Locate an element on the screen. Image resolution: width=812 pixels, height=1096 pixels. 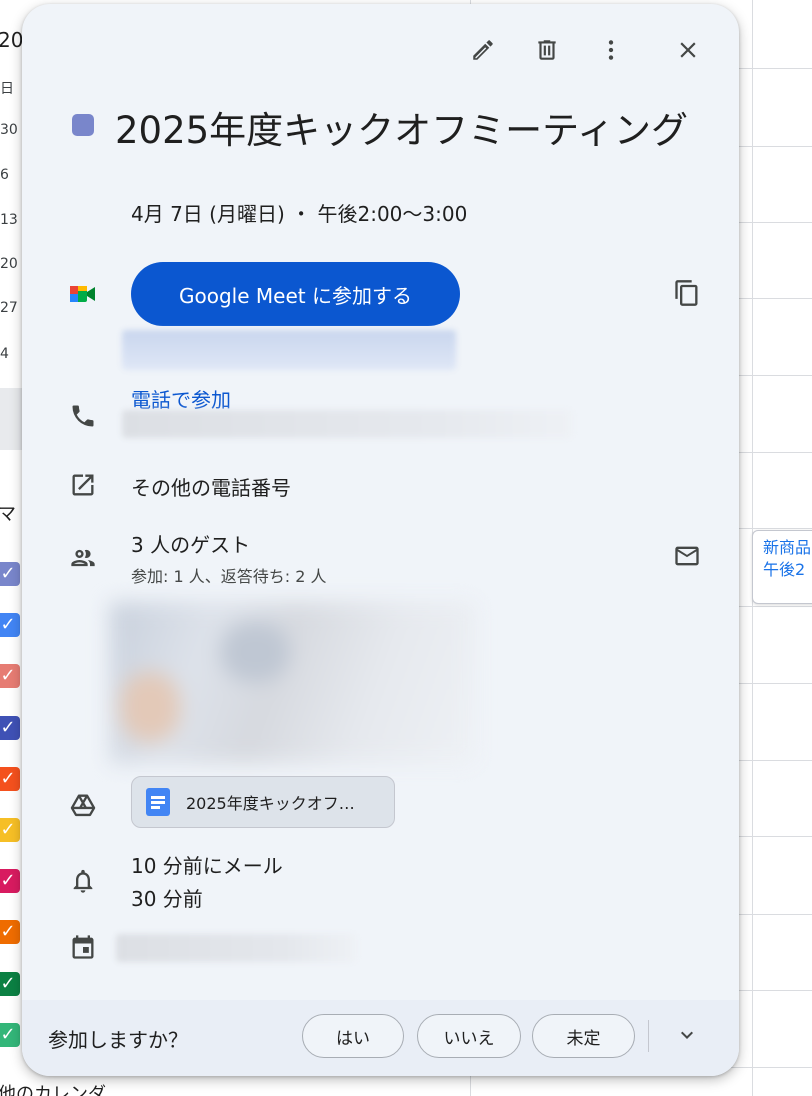
rsvp-no-button: いいえ is located at coordinates (469, 1036).